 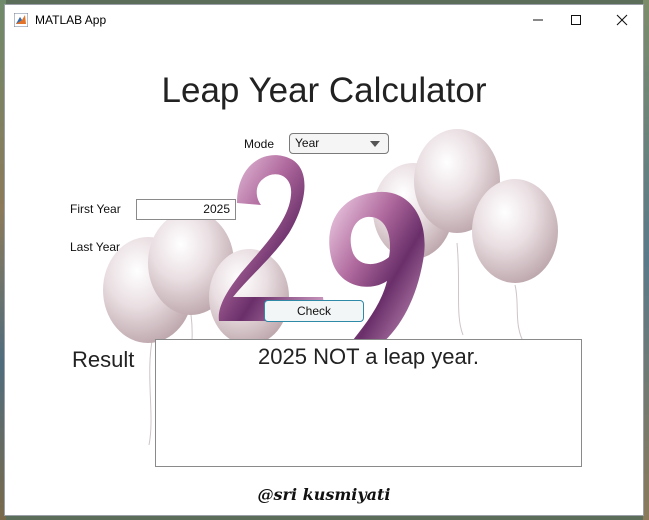 What do you see at coordinates (95, 247) in the screenshot?
I see `last-year-label: Last Year` at bounding box center [95, 247].